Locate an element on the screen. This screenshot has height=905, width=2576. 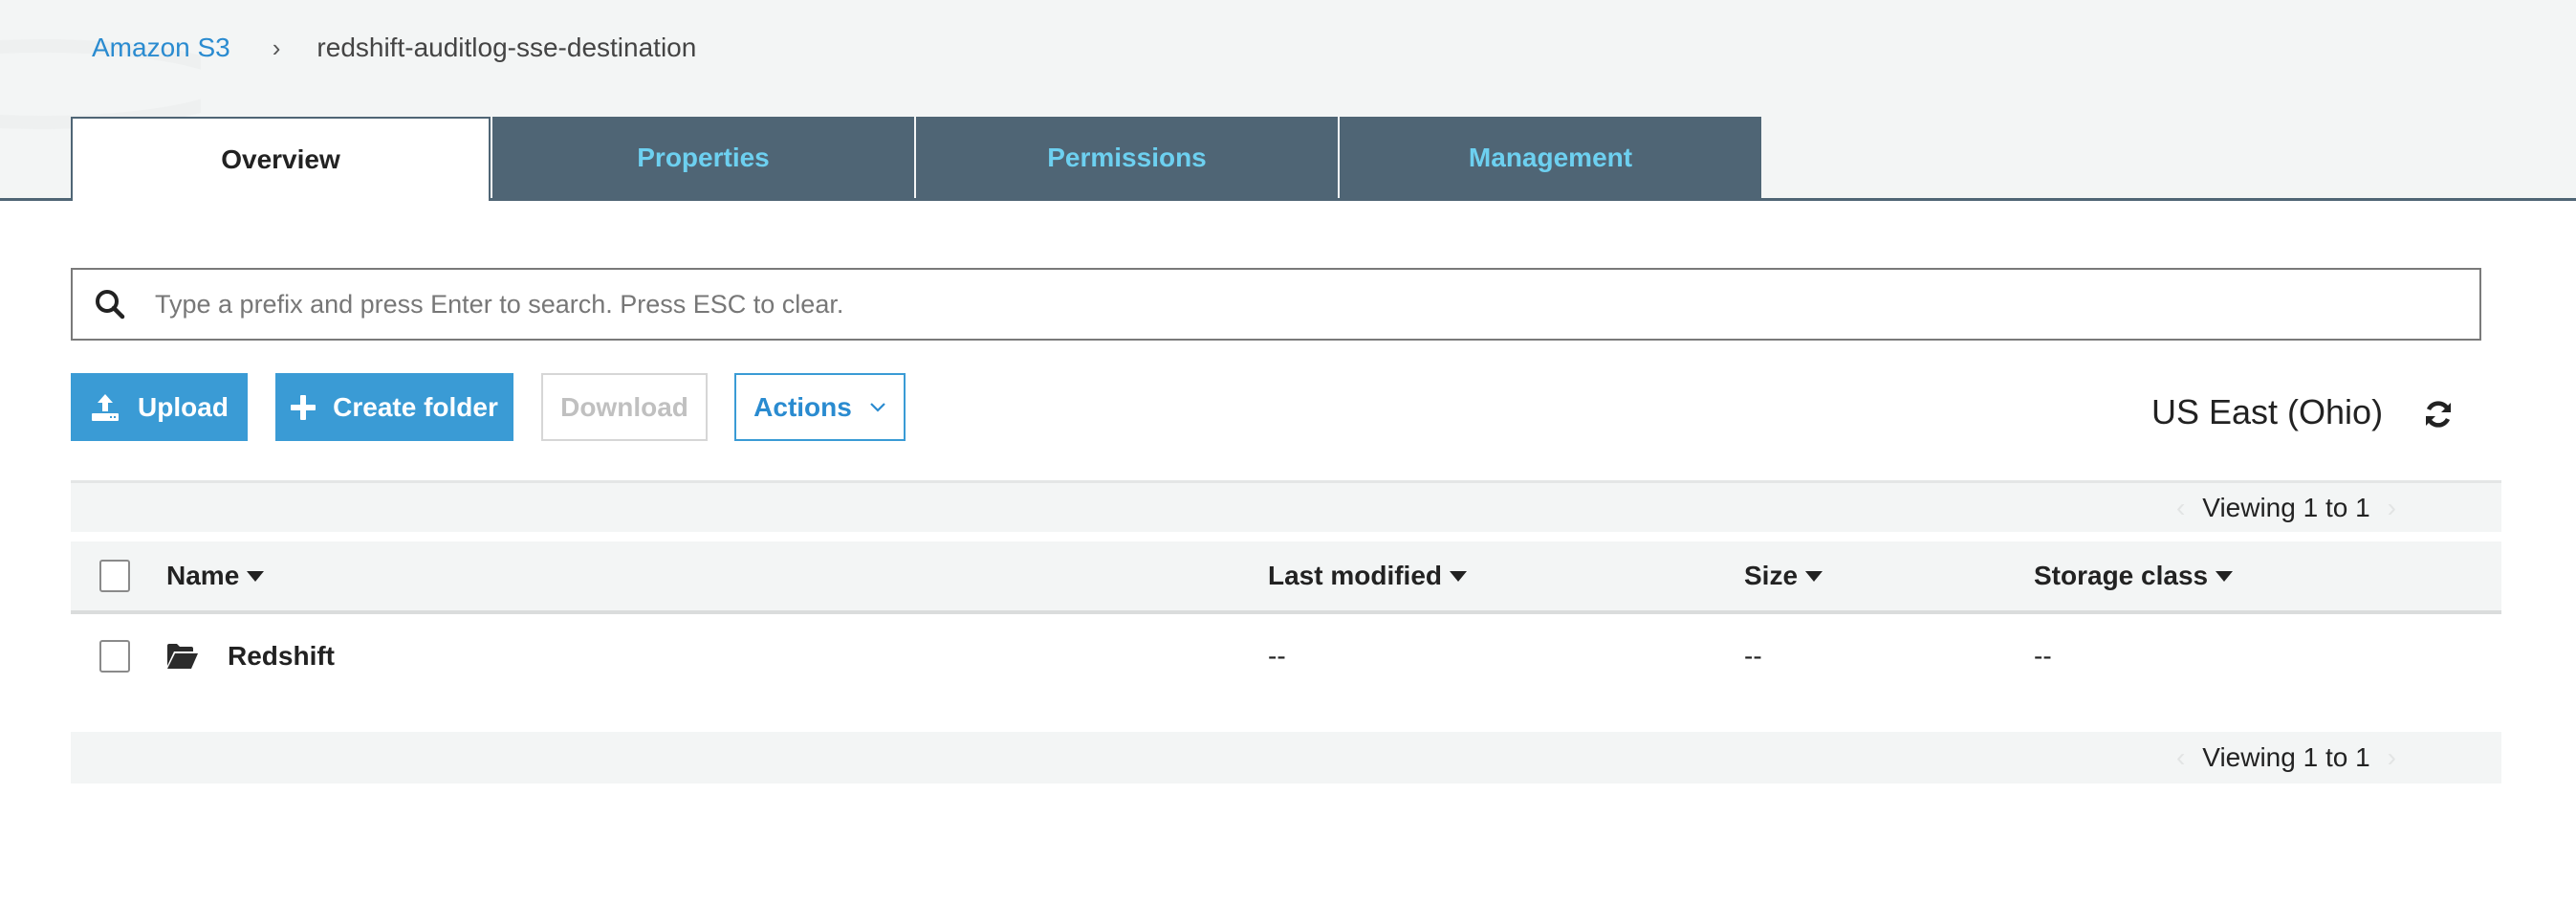
select-all-checkbox is located at coordinates (114, 576).